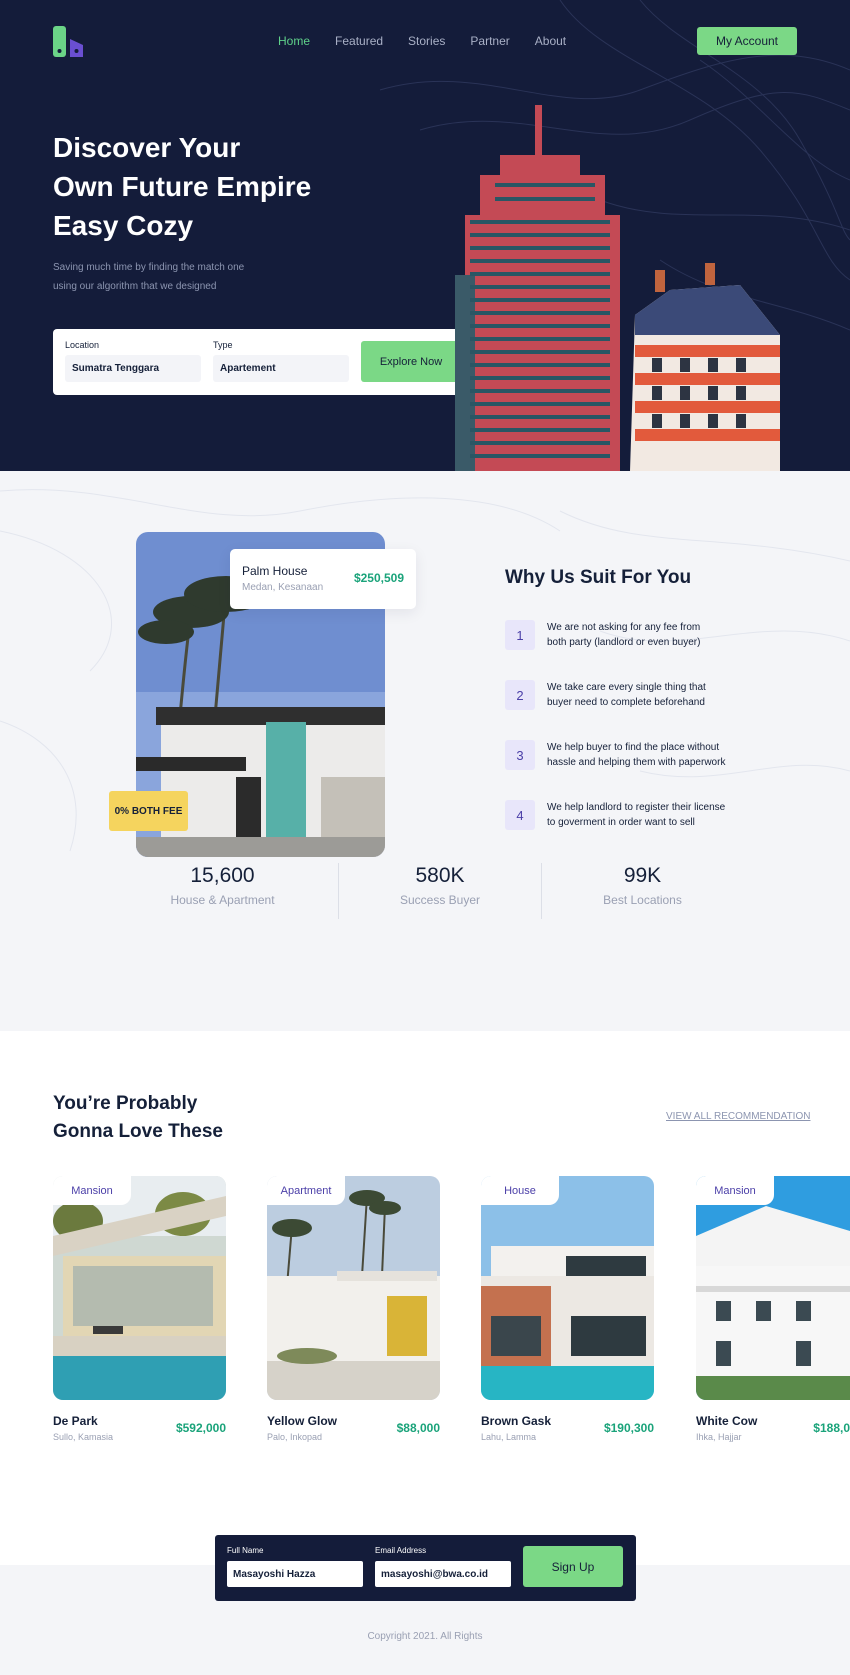  I want to click on stat-label: House & Apartment, so click(222, 900).